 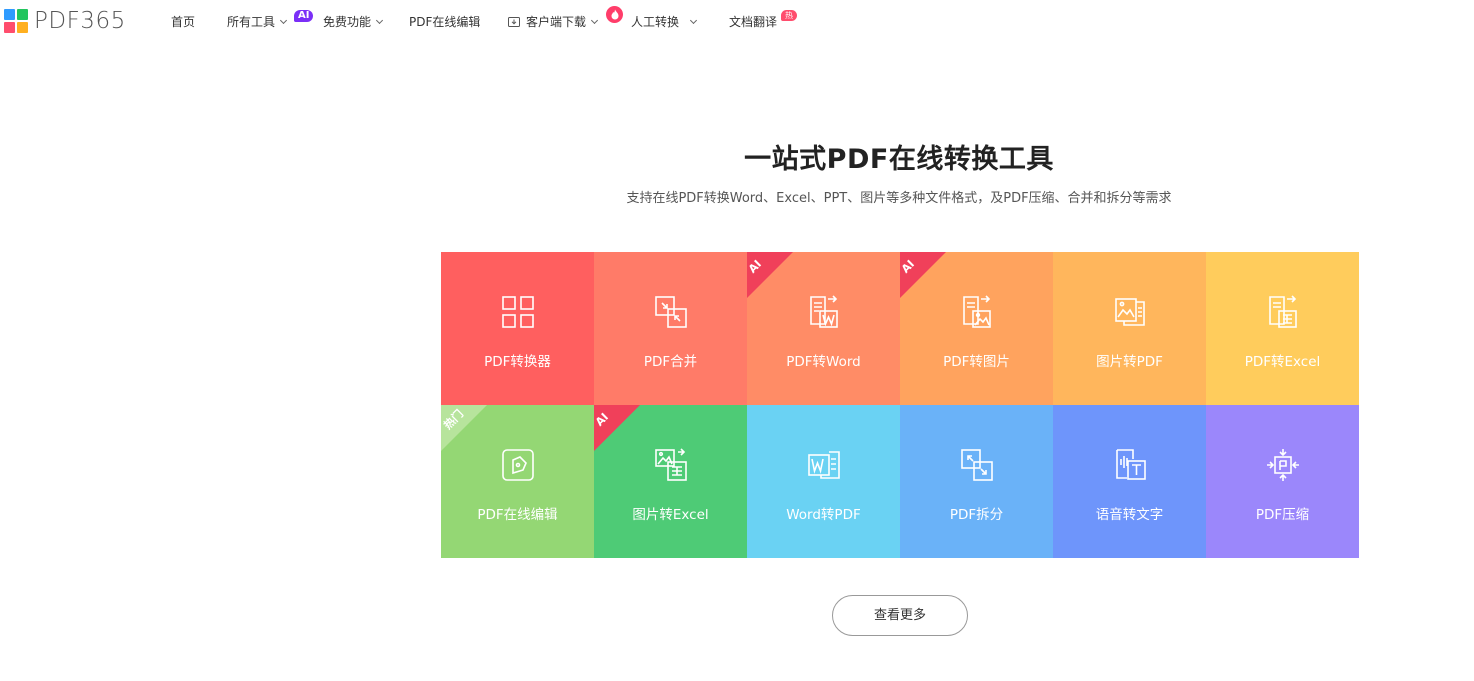 I want to click on nav-item-doc-translate: 文档翻译, so click(x=753, y=22).